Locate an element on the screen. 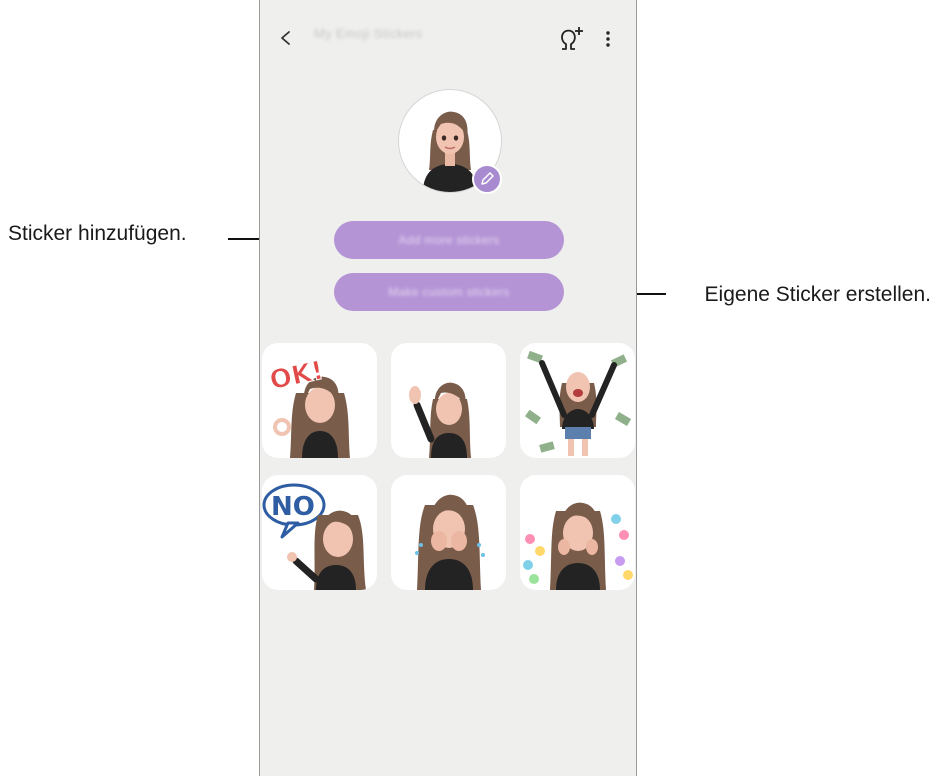 The image size is (936, 776). pencil-icon is located at coordinates (487, 178).